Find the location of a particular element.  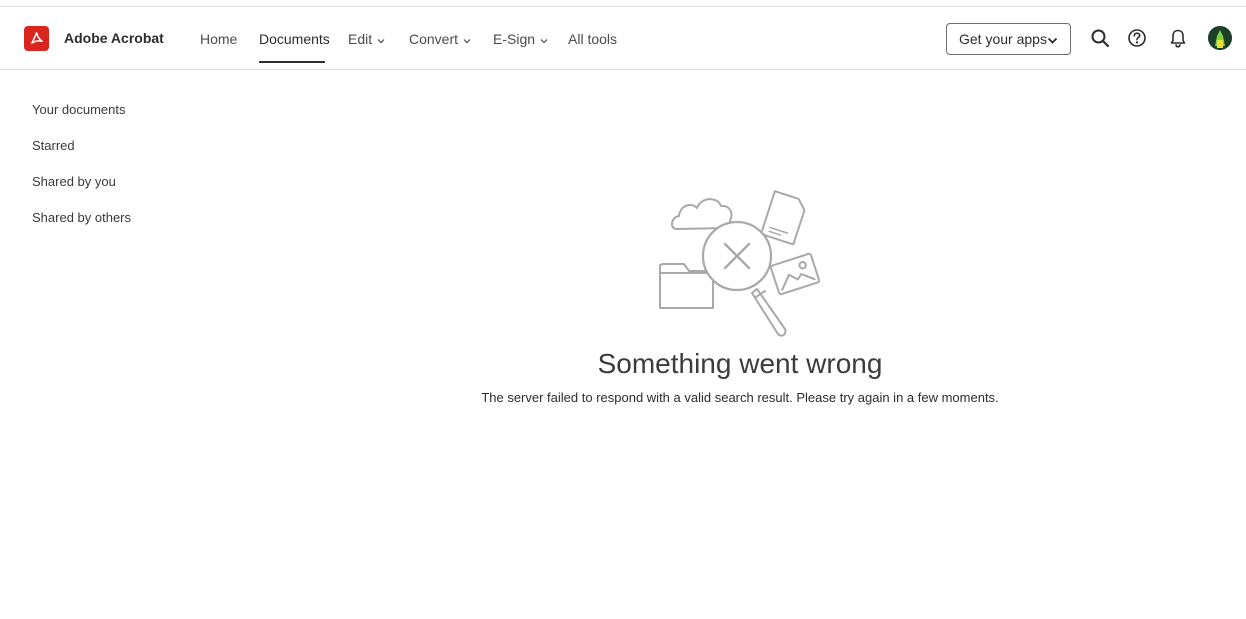

sidebar-item-shared-by-others: Shared by others is located at coordinates (81, 217).